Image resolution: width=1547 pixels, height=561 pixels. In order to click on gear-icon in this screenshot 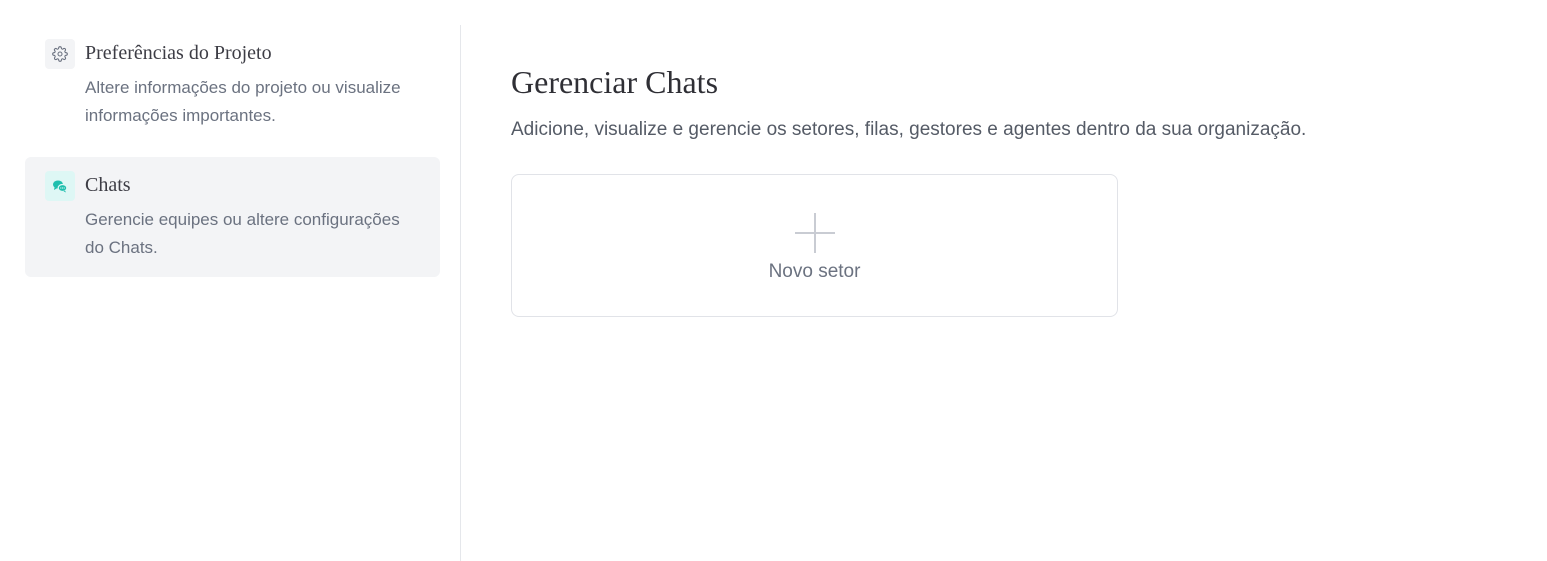, I will do `click(60, 54)`.